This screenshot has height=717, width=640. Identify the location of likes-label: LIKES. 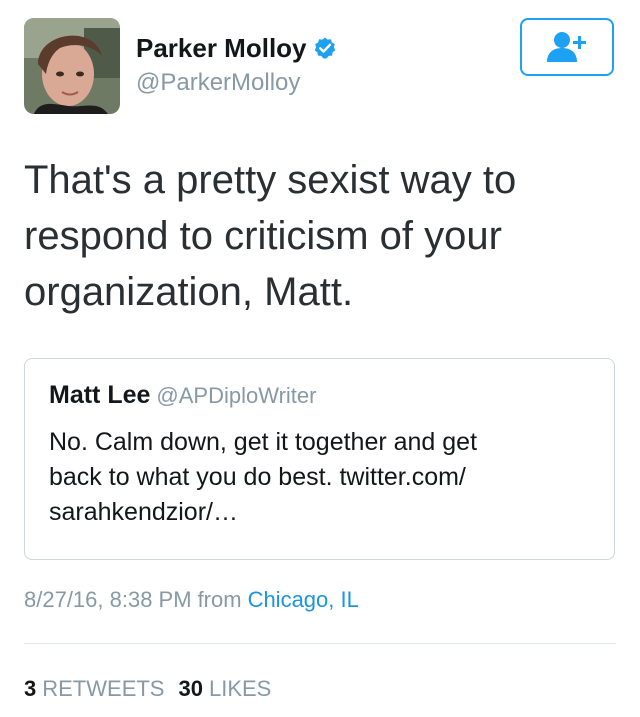
(240, 688).